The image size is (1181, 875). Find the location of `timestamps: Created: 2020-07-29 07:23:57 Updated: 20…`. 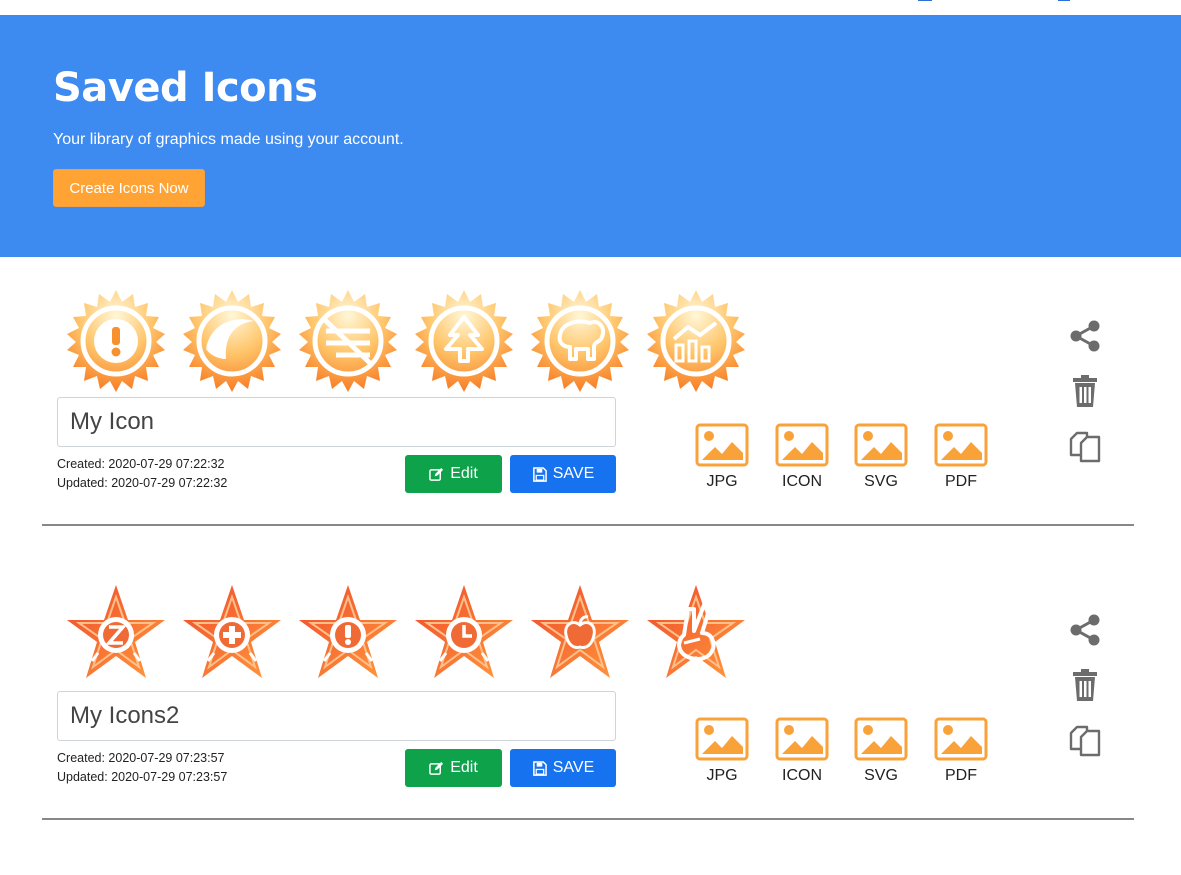

timestamps: Created: 2020-07-29 07:23:57 Updated: 20… is located at coordinates (142, 768).